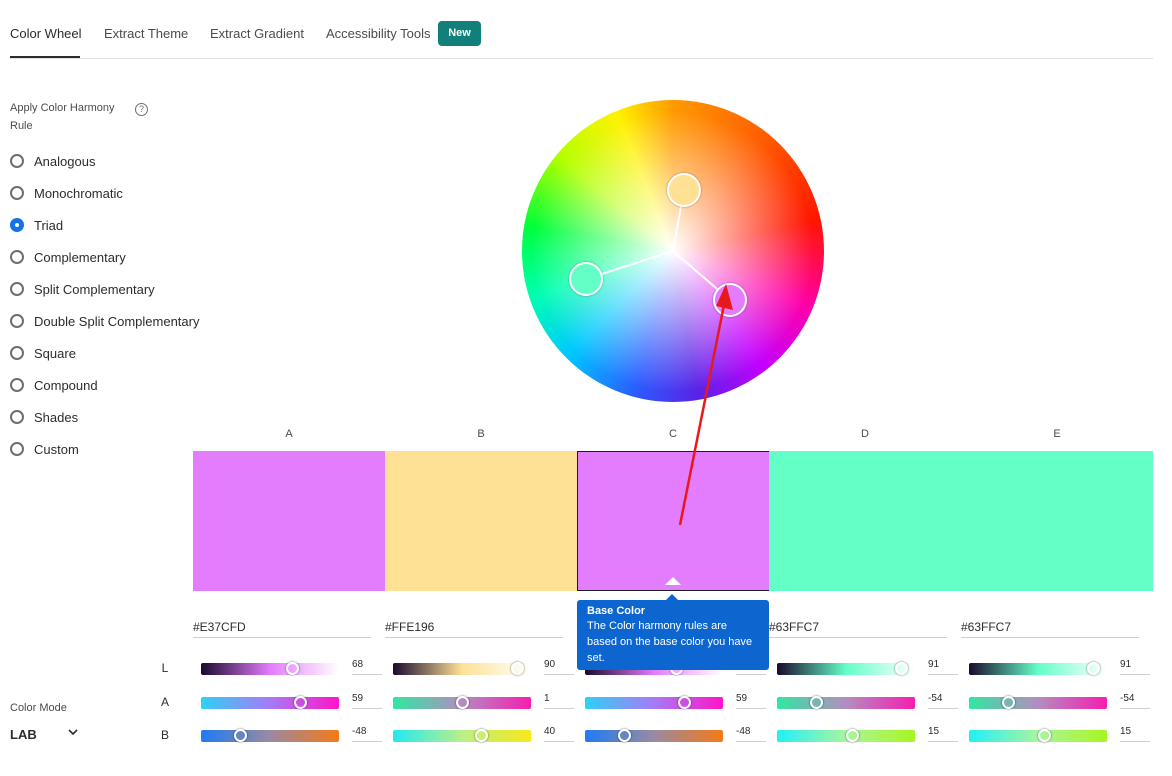 The height and width of the screenshot is (776, 1172). I want to click on slider-value-a-e: -54, so click(1135, 701).